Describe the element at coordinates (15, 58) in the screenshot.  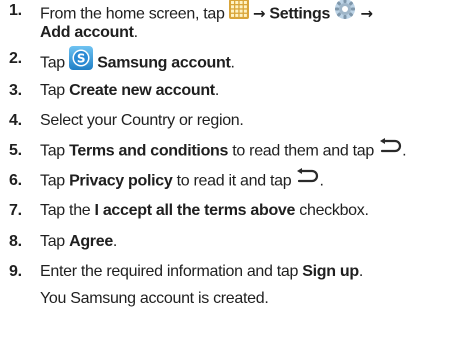
I see `step-number: 2.` at that location.